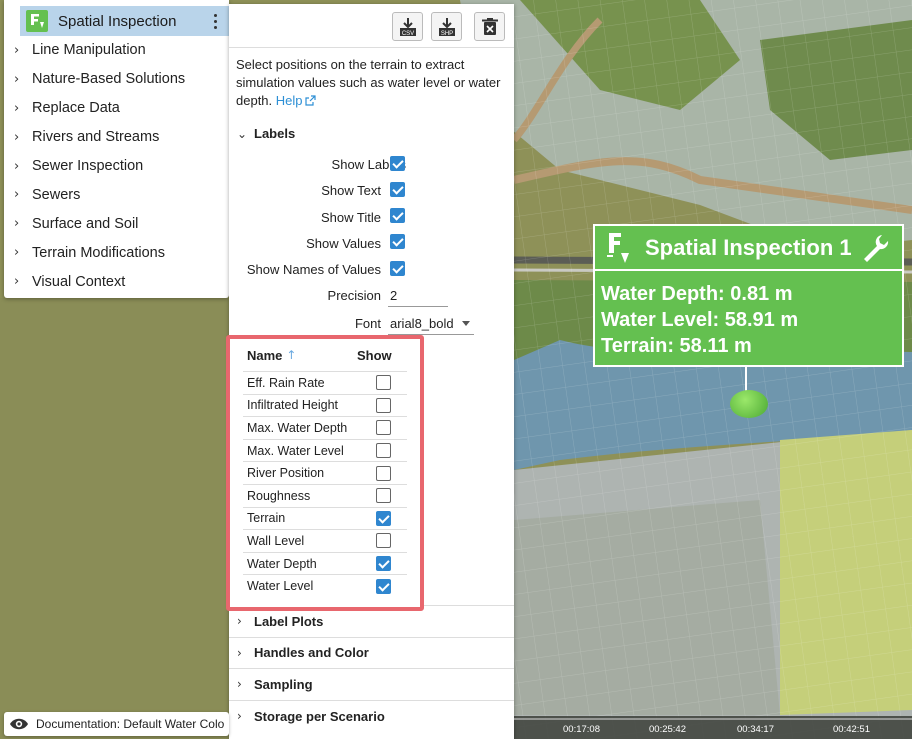 The width and height of the screenshot is (912, 739). Describe the element at coordinates (397, 241) in the screenshot. I see `show-values-checkbox` at that location.